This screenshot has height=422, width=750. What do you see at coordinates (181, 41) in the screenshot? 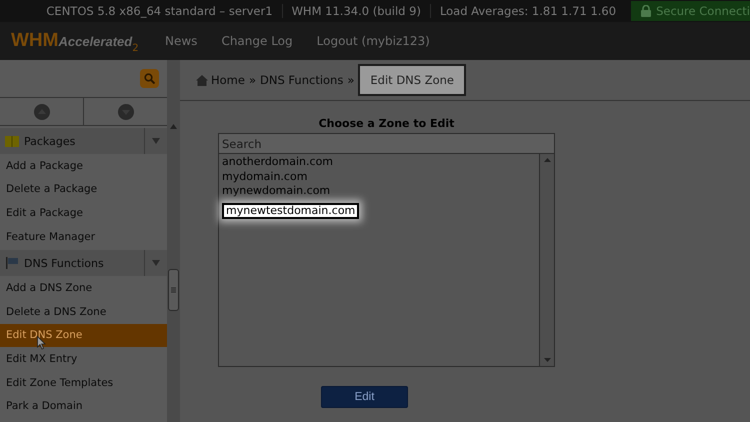
I see `nav-link: News` at bounding box center [181, 41].